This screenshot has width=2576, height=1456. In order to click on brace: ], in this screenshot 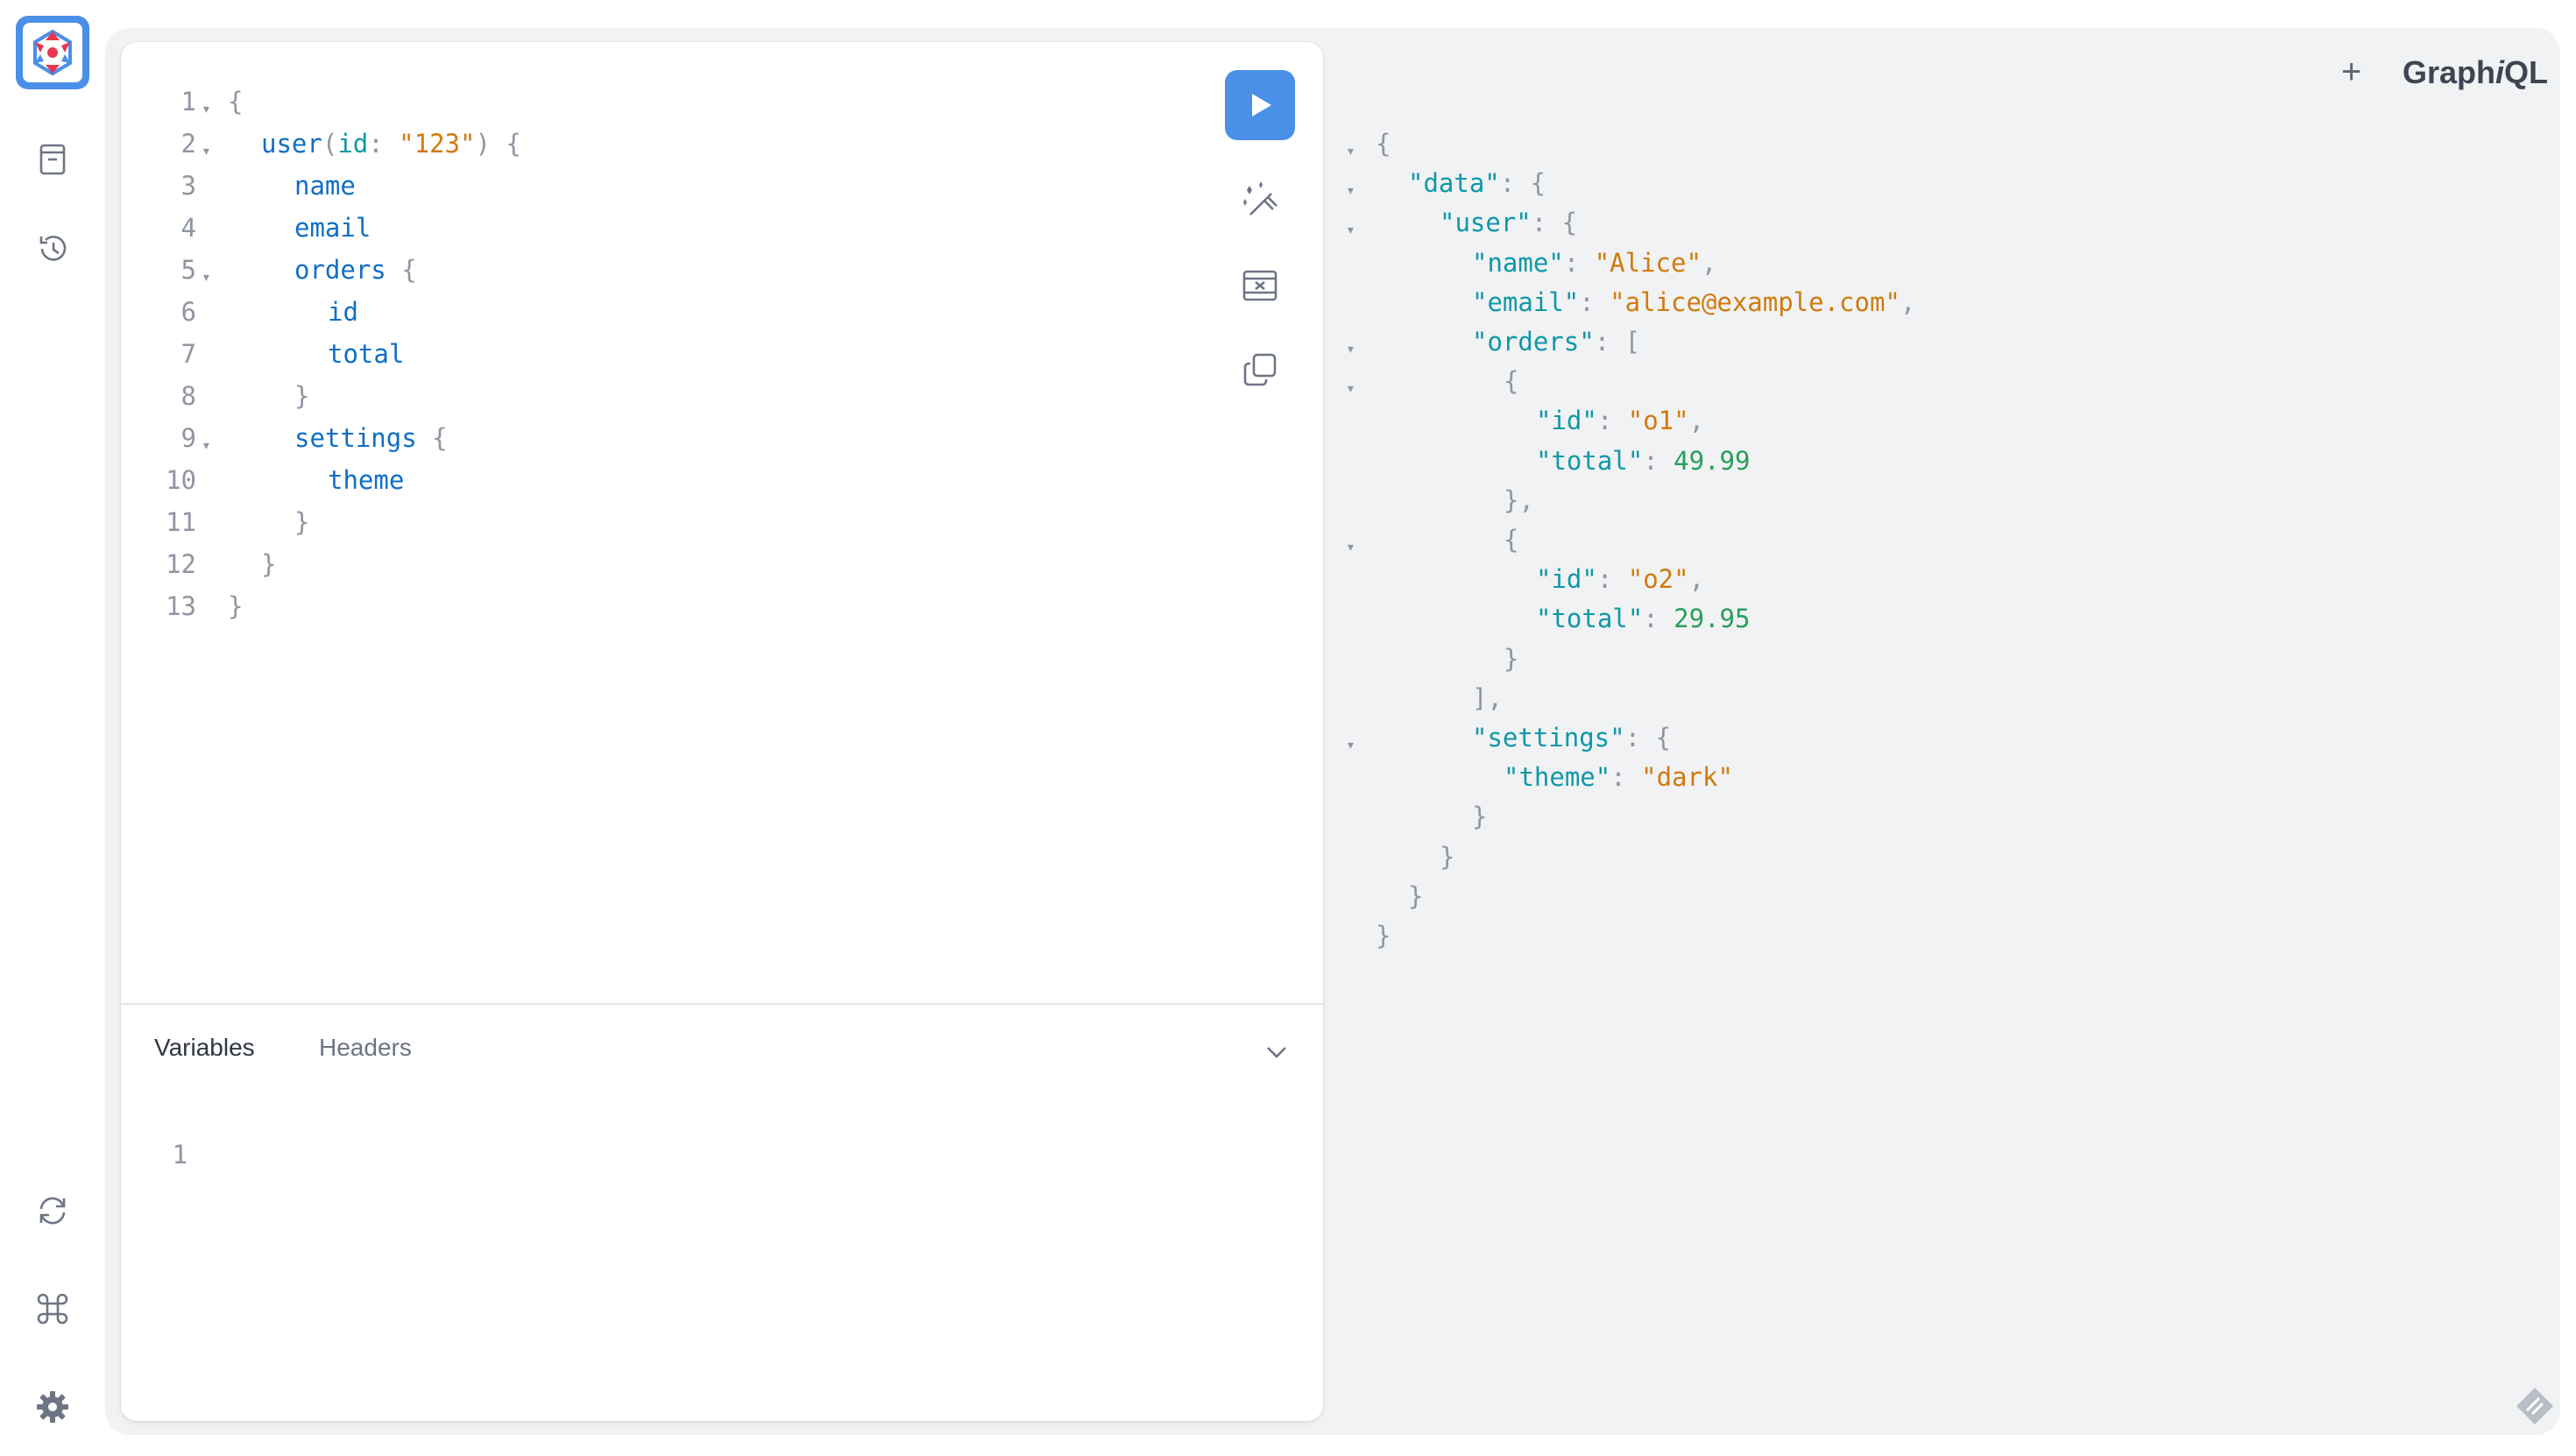, I will do `click(1487, 698)`.